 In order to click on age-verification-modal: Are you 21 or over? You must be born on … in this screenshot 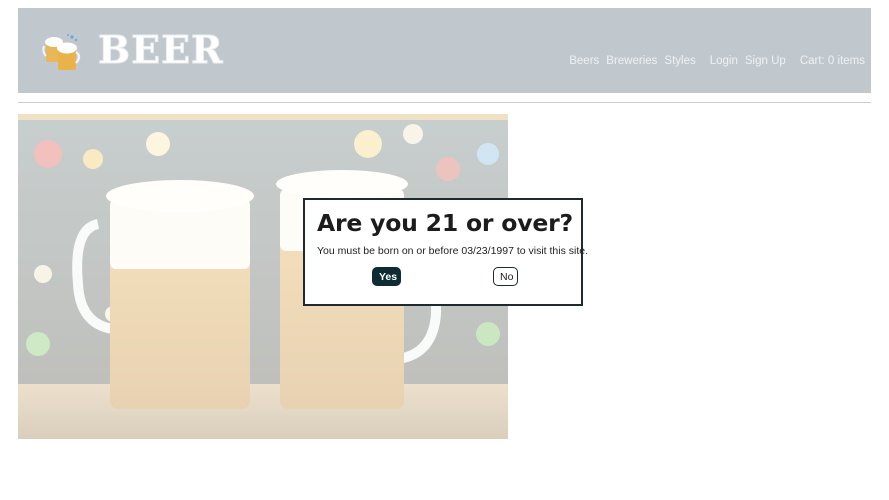, I will do `click(445, 252)`.